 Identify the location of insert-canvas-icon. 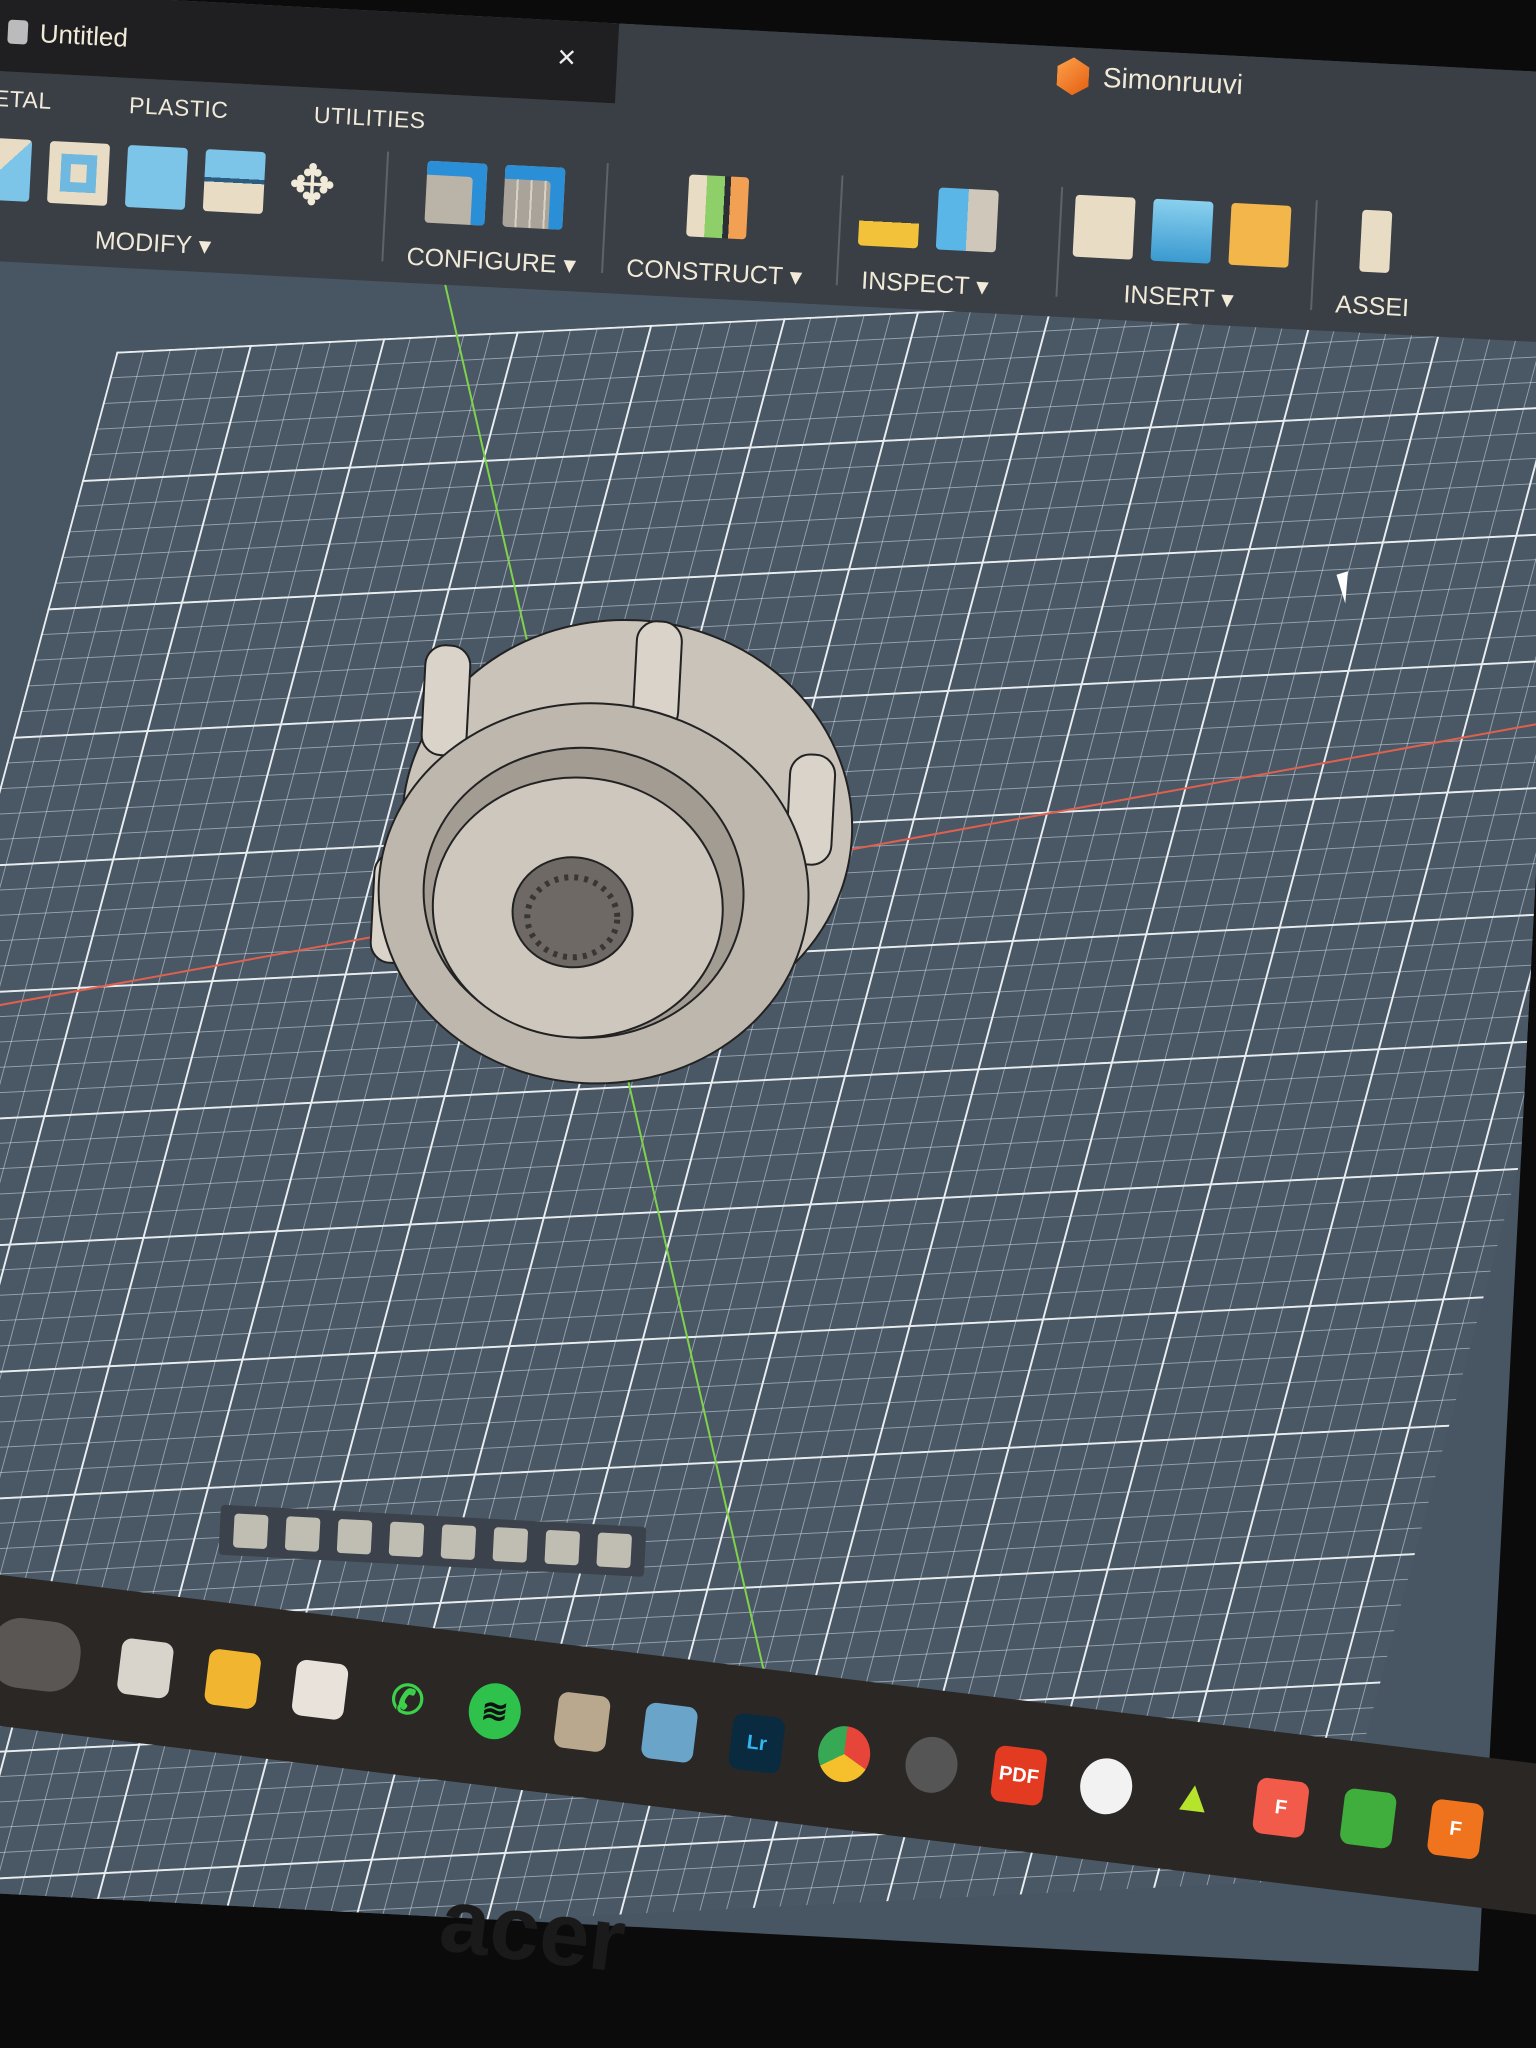
(1182, 231).